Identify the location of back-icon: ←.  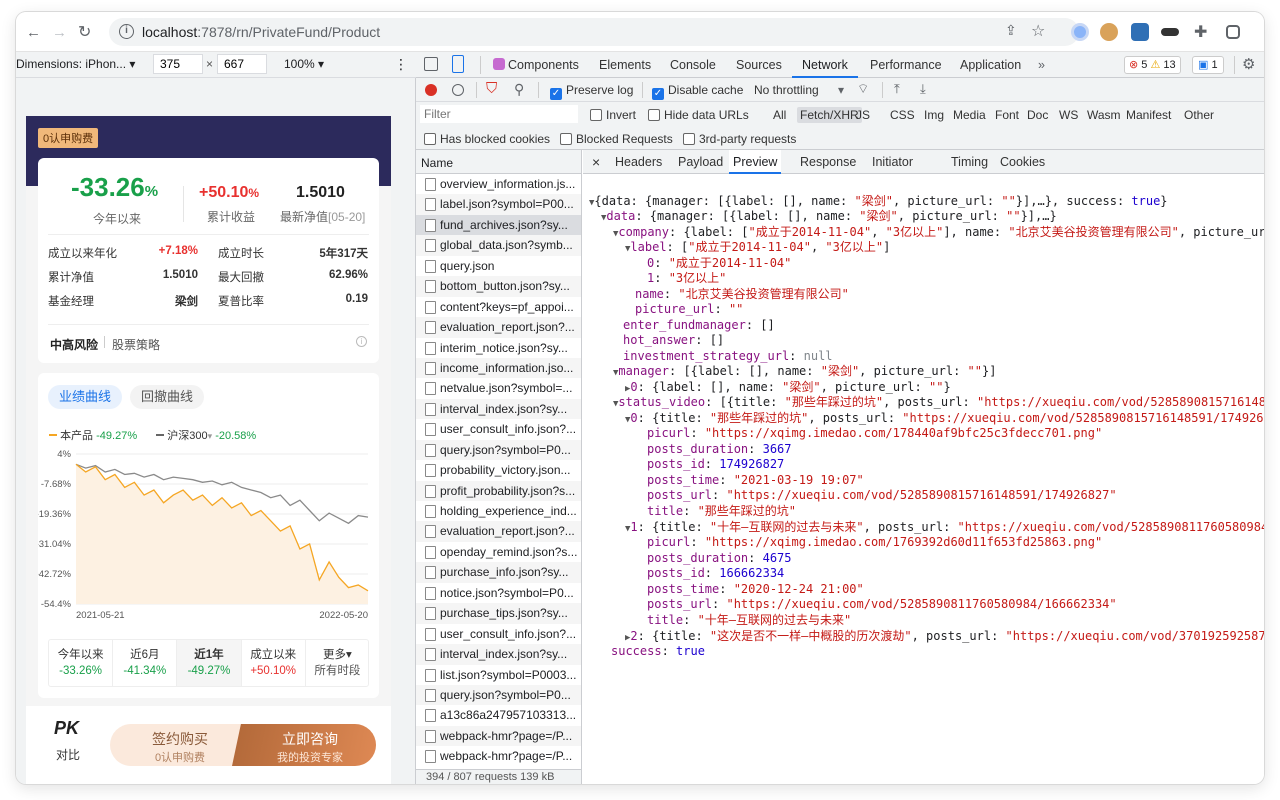
(33, 32).